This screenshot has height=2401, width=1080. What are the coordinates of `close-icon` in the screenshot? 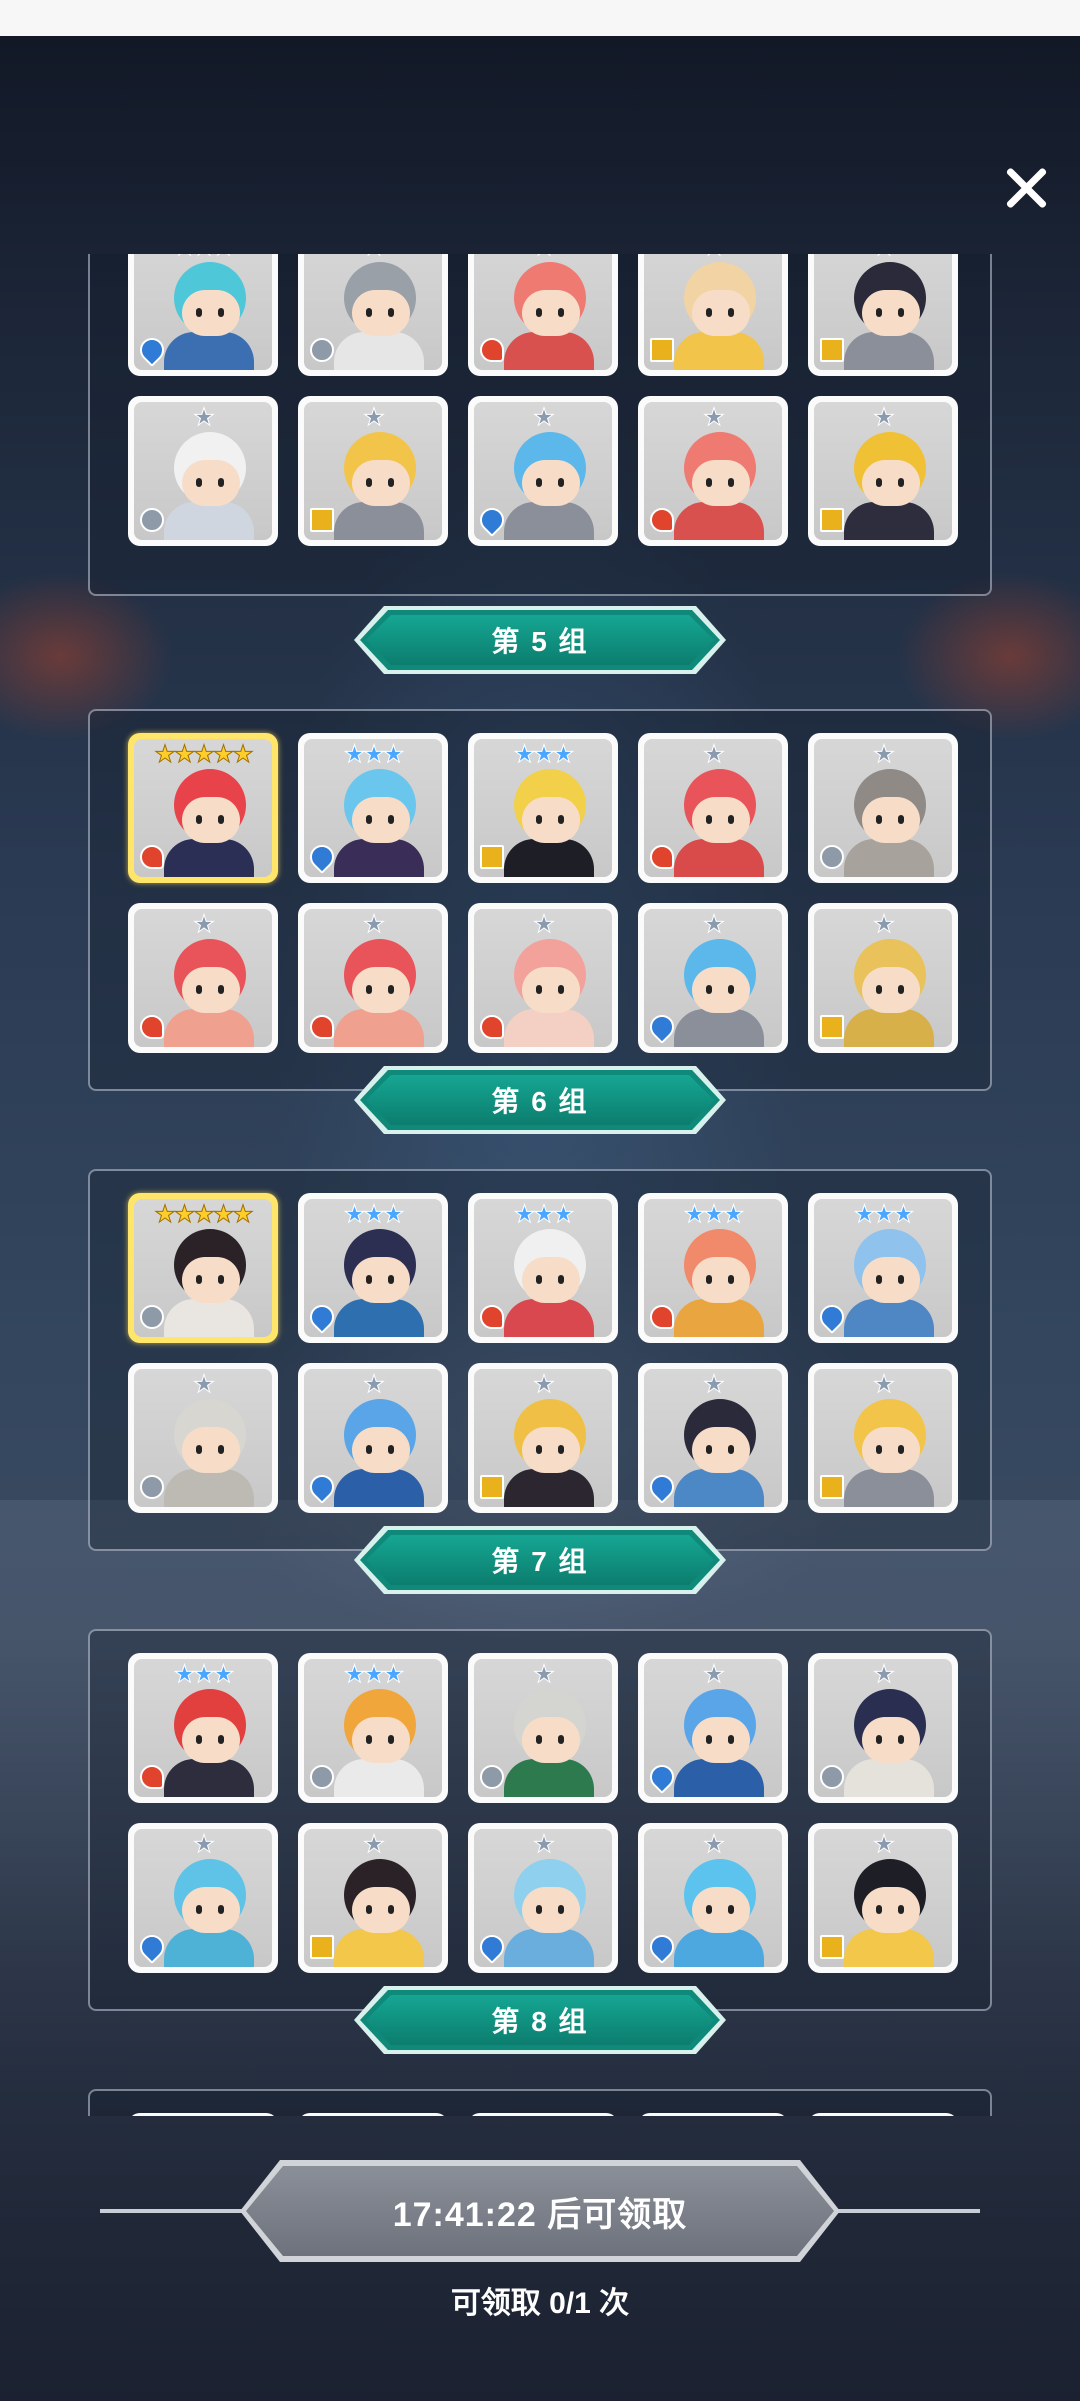 It's located at (1026, 188).